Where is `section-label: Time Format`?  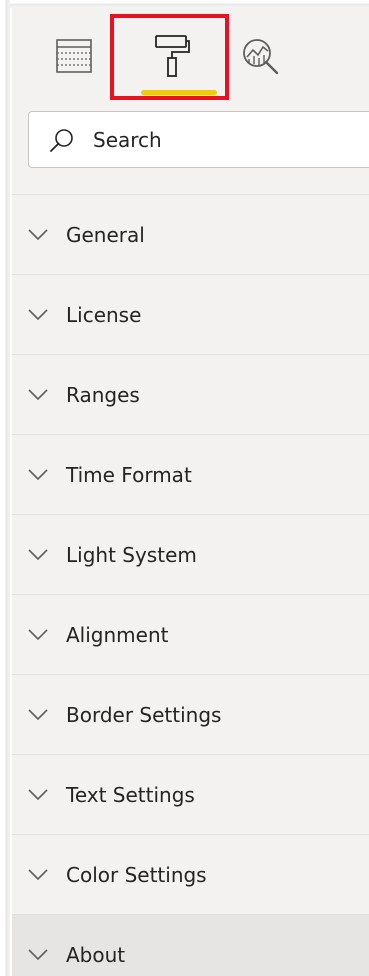
section-label: Time Format is located at coordinates (129, 474).